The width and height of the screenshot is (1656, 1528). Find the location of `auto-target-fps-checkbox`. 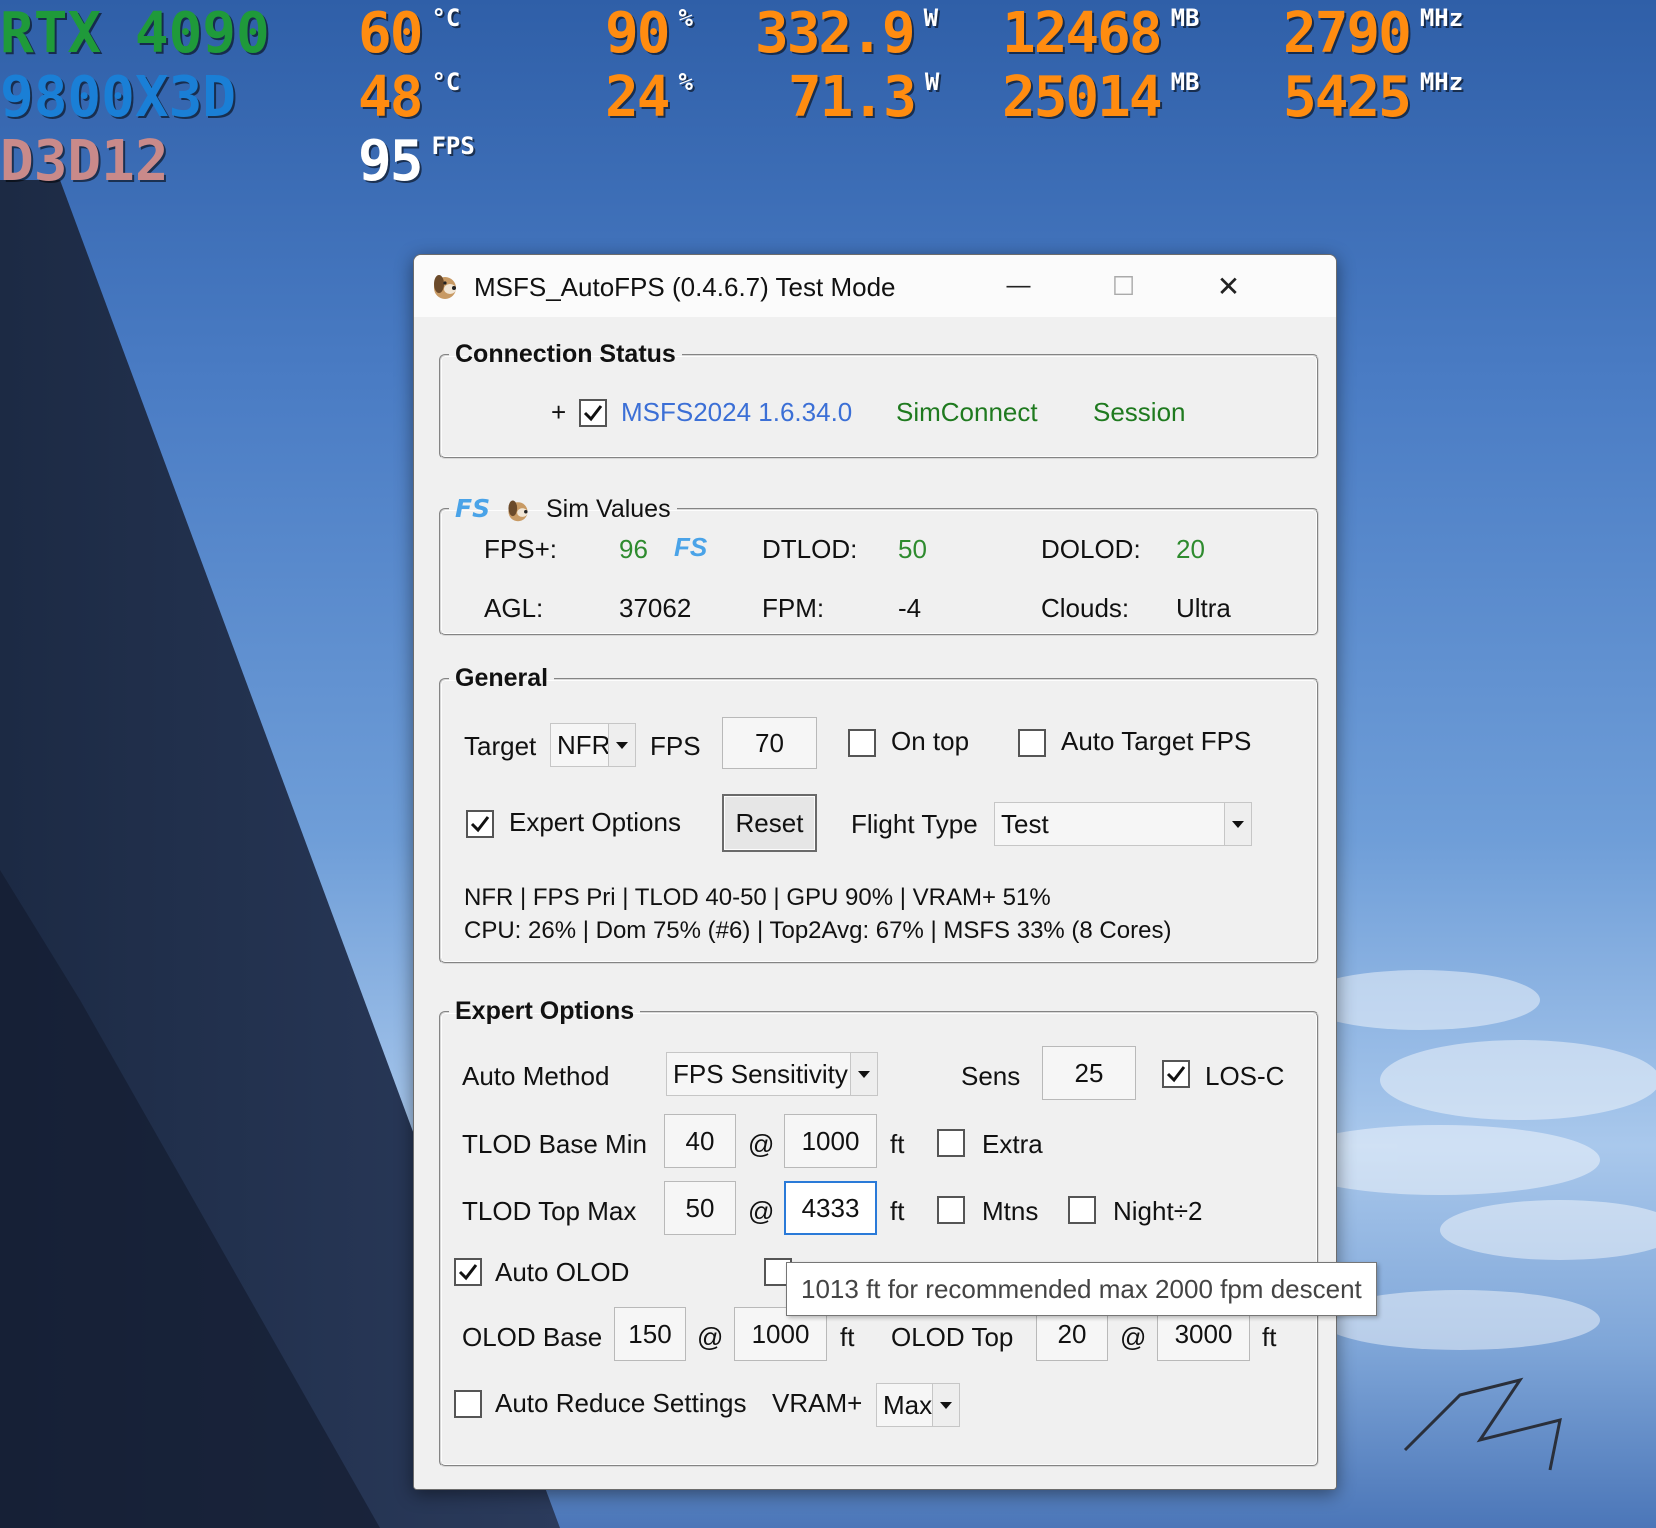

auto-target-fps-checkbox is located at coordinates (1032, 743).